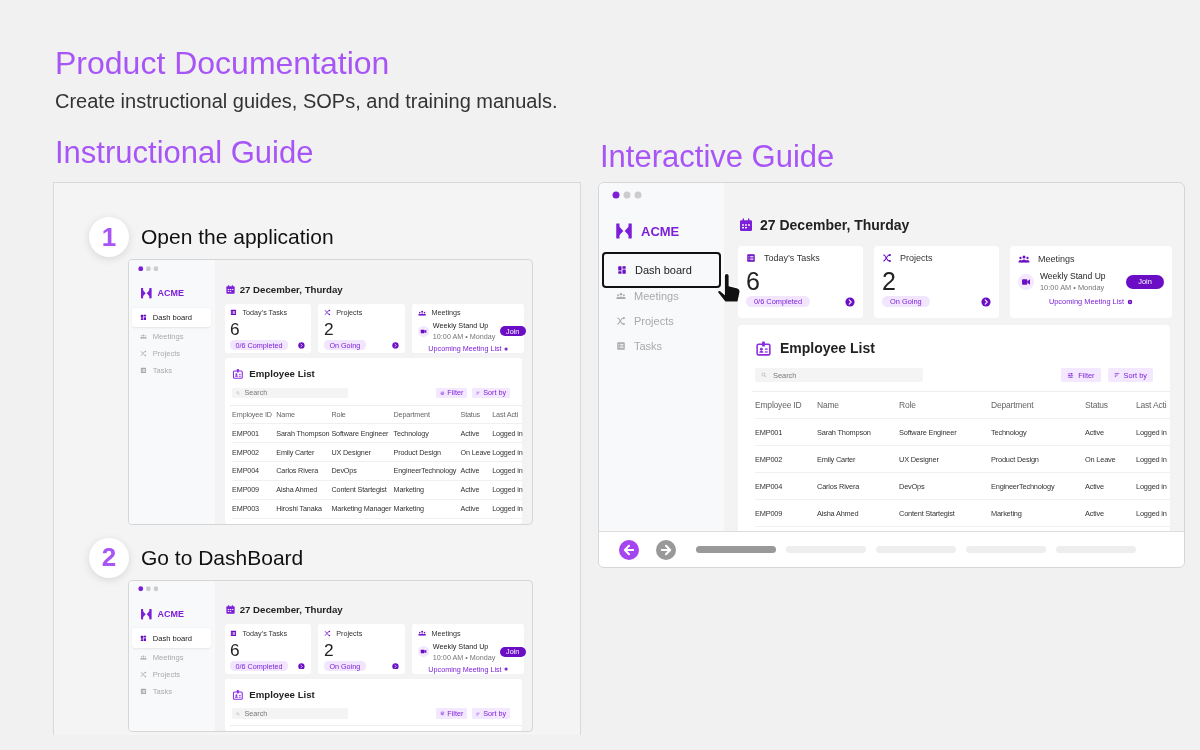 This screenshot has width=1200, height=750. Describe the element at coordinates (246, 509) in the screenshot. I see `table-cell-text: EMP003` at that location.